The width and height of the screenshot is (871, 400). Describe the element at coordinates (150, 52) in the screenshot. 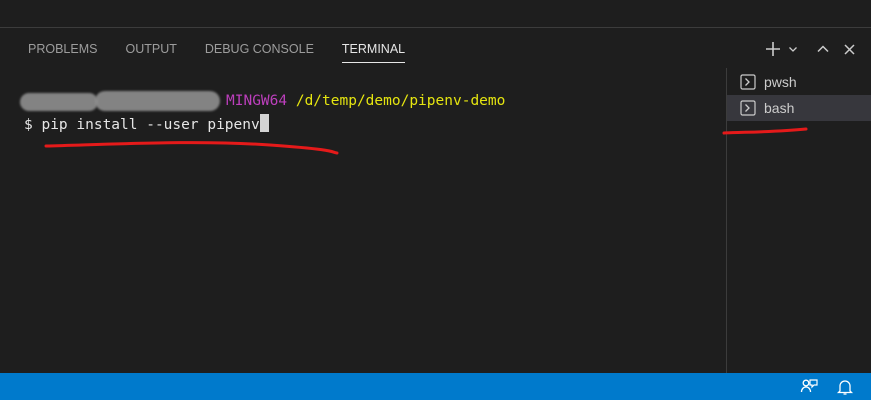

I see `tab-output: OUTPUT` at that location.